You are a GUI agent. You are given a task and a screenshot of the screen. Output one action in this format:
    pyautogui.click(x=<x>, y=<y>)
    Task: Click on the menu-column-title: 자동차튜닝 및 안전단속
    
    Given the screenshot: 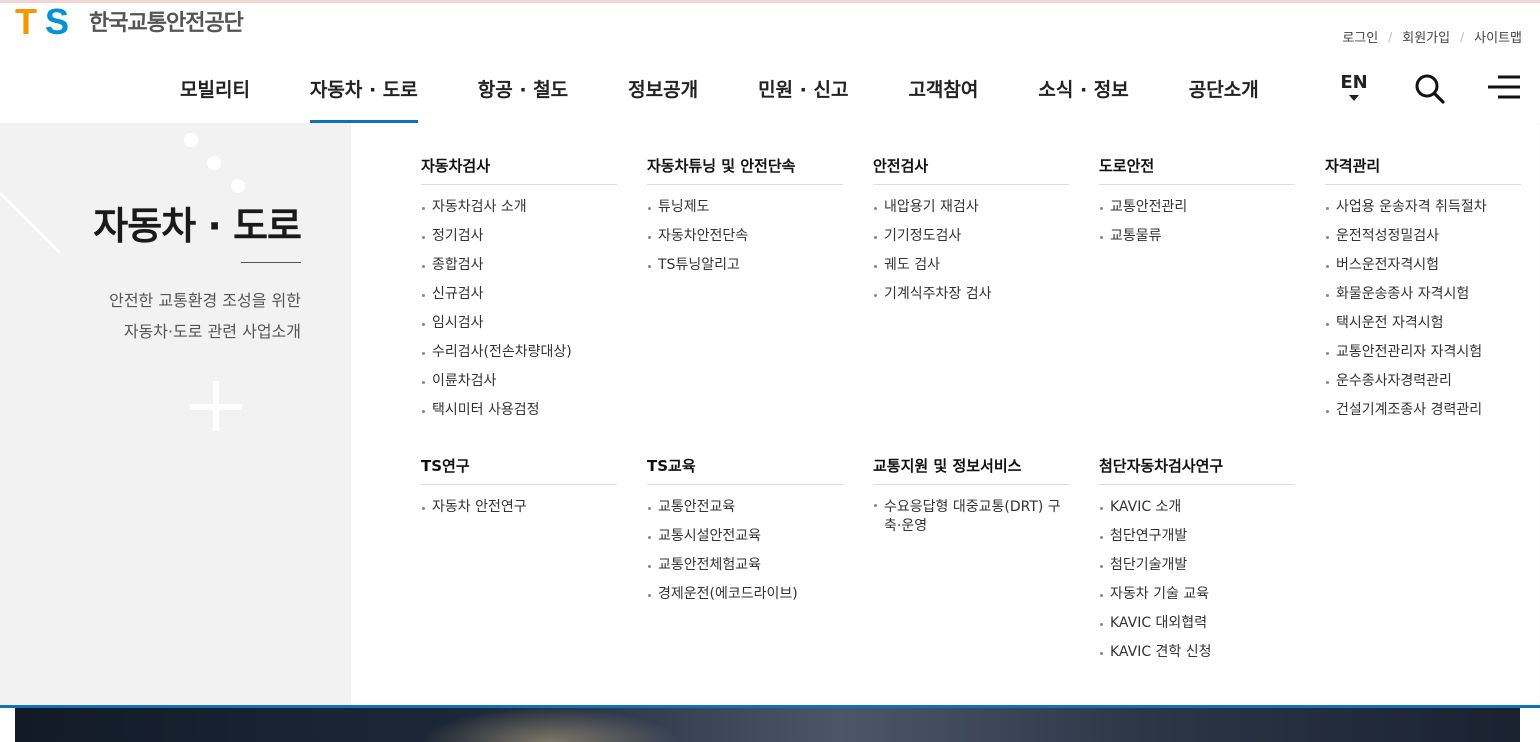 What is the action you would take?
    pyautogui.click(x=745, y=170)
    